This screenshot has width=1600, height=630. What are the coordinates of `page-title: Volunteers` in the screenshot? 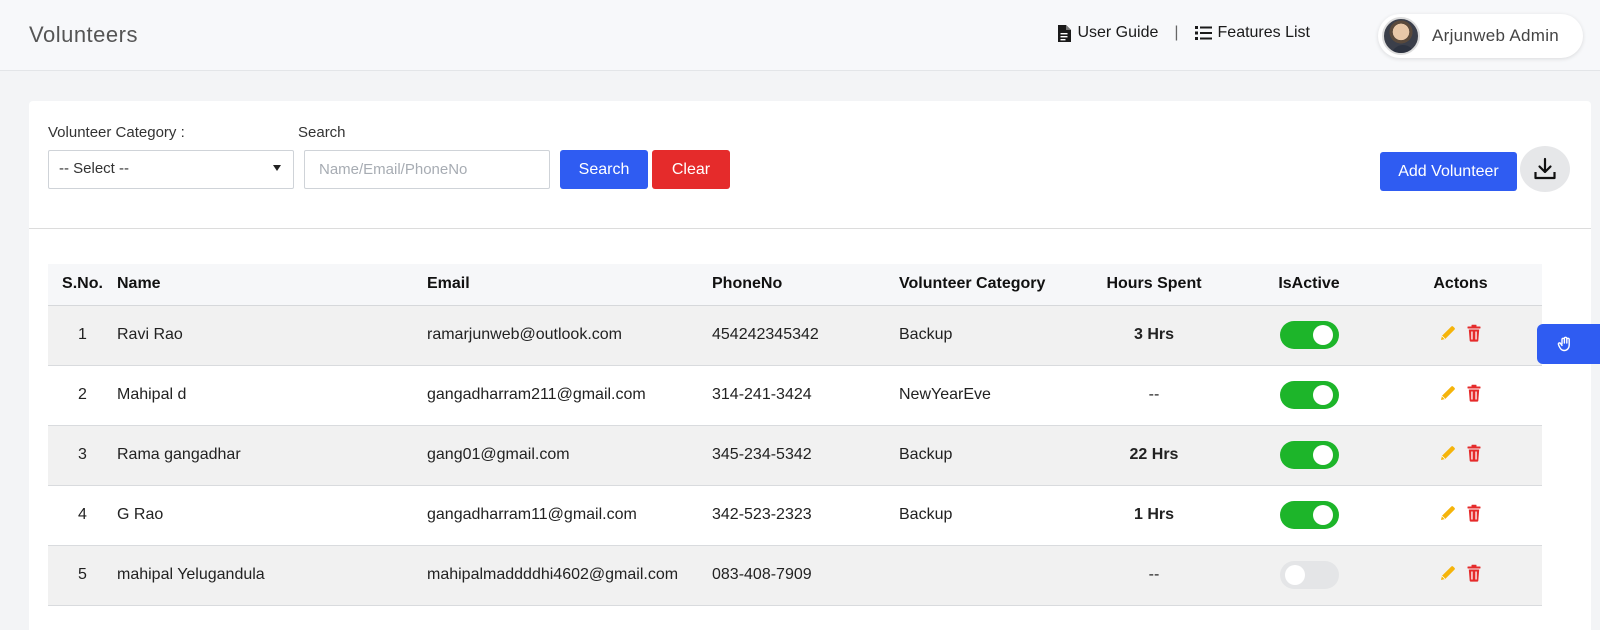 It's located at (83, 34).